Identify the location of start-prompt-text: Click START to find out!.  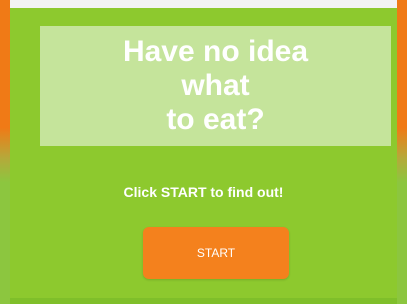
(203, 192).